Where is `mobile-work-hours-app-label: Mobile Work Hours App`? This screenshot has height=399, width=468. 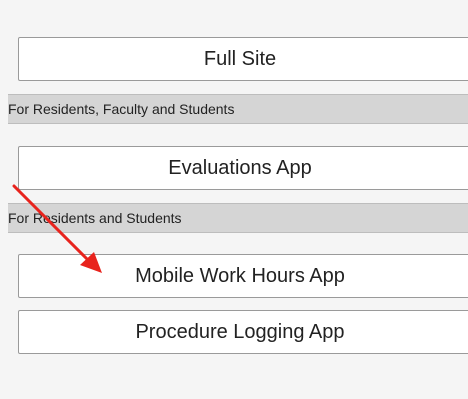
mobile-work-hours-app-label: Mobile Work Hours App is located at coordinates (240, 275).